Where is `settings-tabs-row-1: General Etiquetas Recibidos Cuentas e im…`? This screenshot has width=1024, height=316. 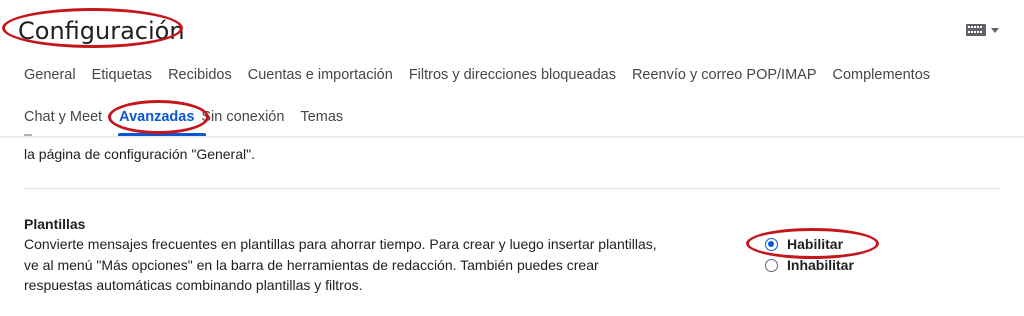 settings-tabs-row-1: General Etiquetas Recibidos Cuentas e im… is located at coordinates (485, 75).